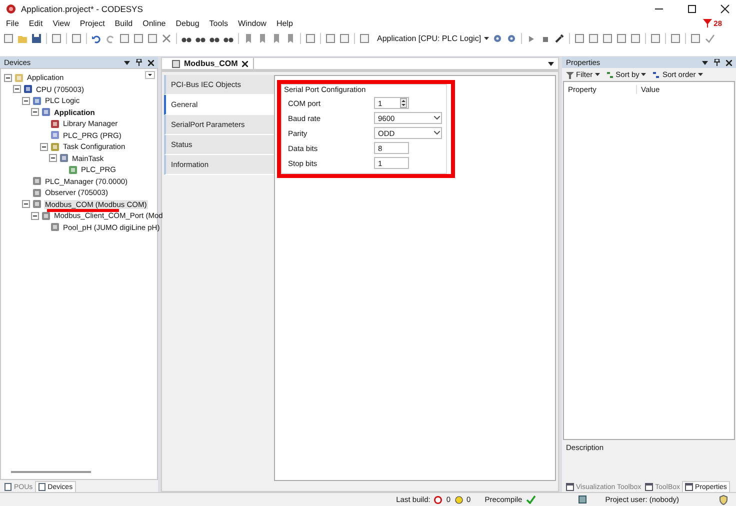 The image size is (736, 506). I want to click on menu-item: View, so click(61, 23).